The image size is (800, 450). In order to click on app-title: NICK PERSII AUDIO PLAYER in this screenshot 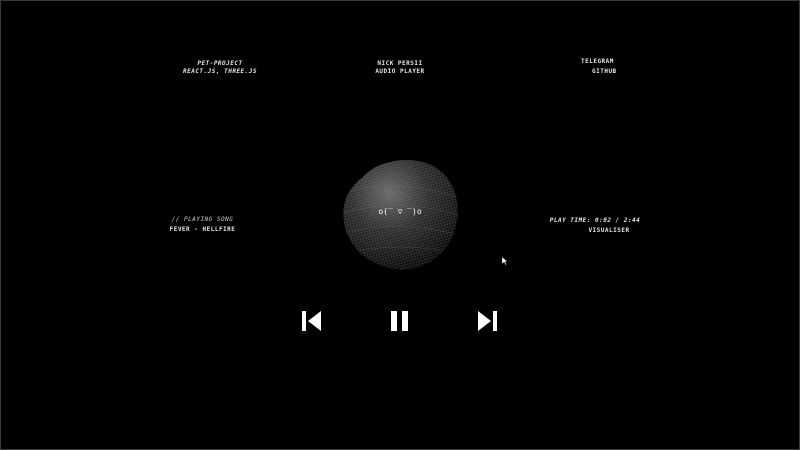, I will do `click(400, 68)`.